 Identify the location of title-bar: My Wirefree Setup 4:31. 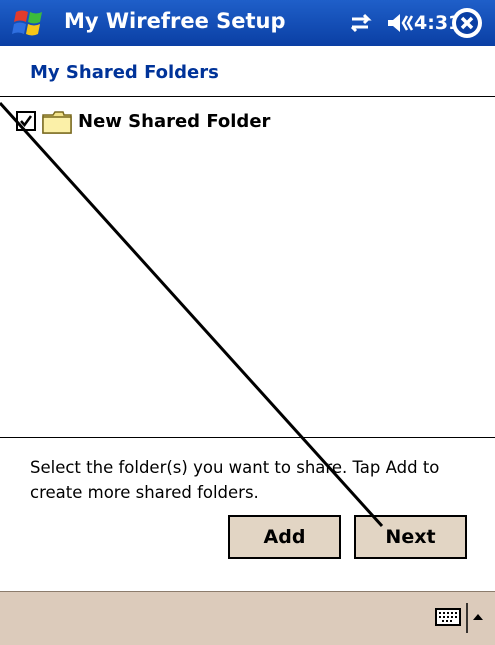
(247, 23).